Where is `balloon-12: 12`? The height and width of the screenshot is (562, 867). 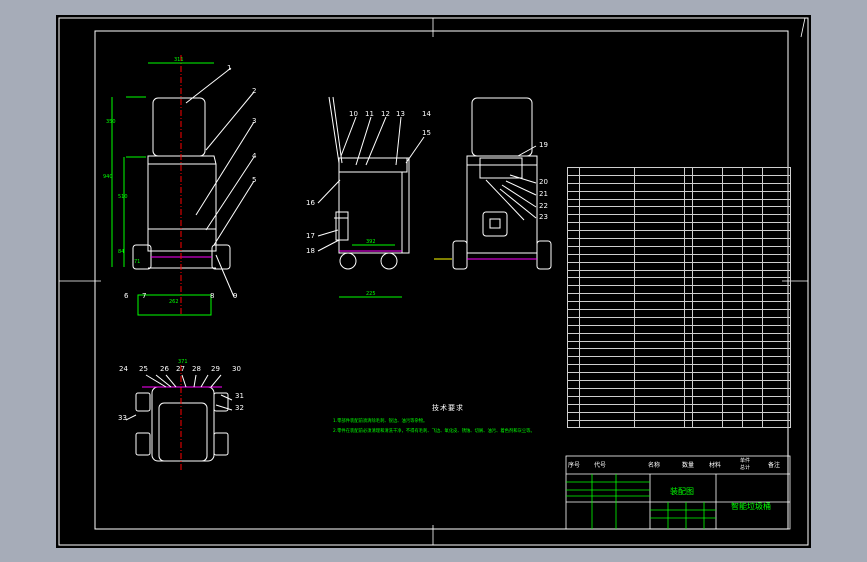 balloon-12: 12 is located at coordinates (385, 114).